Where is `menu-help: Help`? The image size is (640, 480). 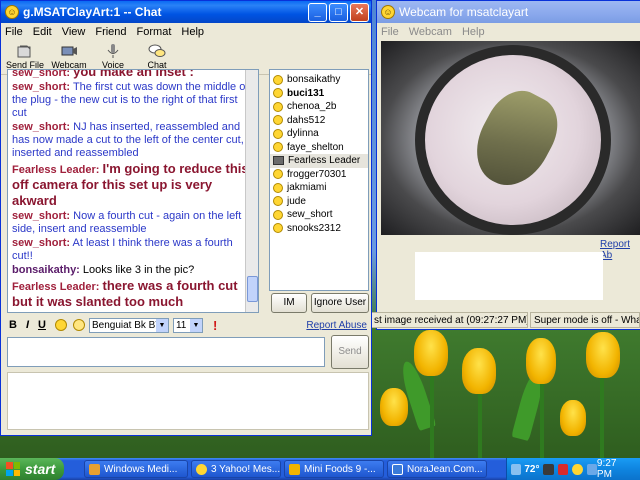 menu-help: Help is located at coordinates (192, 32).